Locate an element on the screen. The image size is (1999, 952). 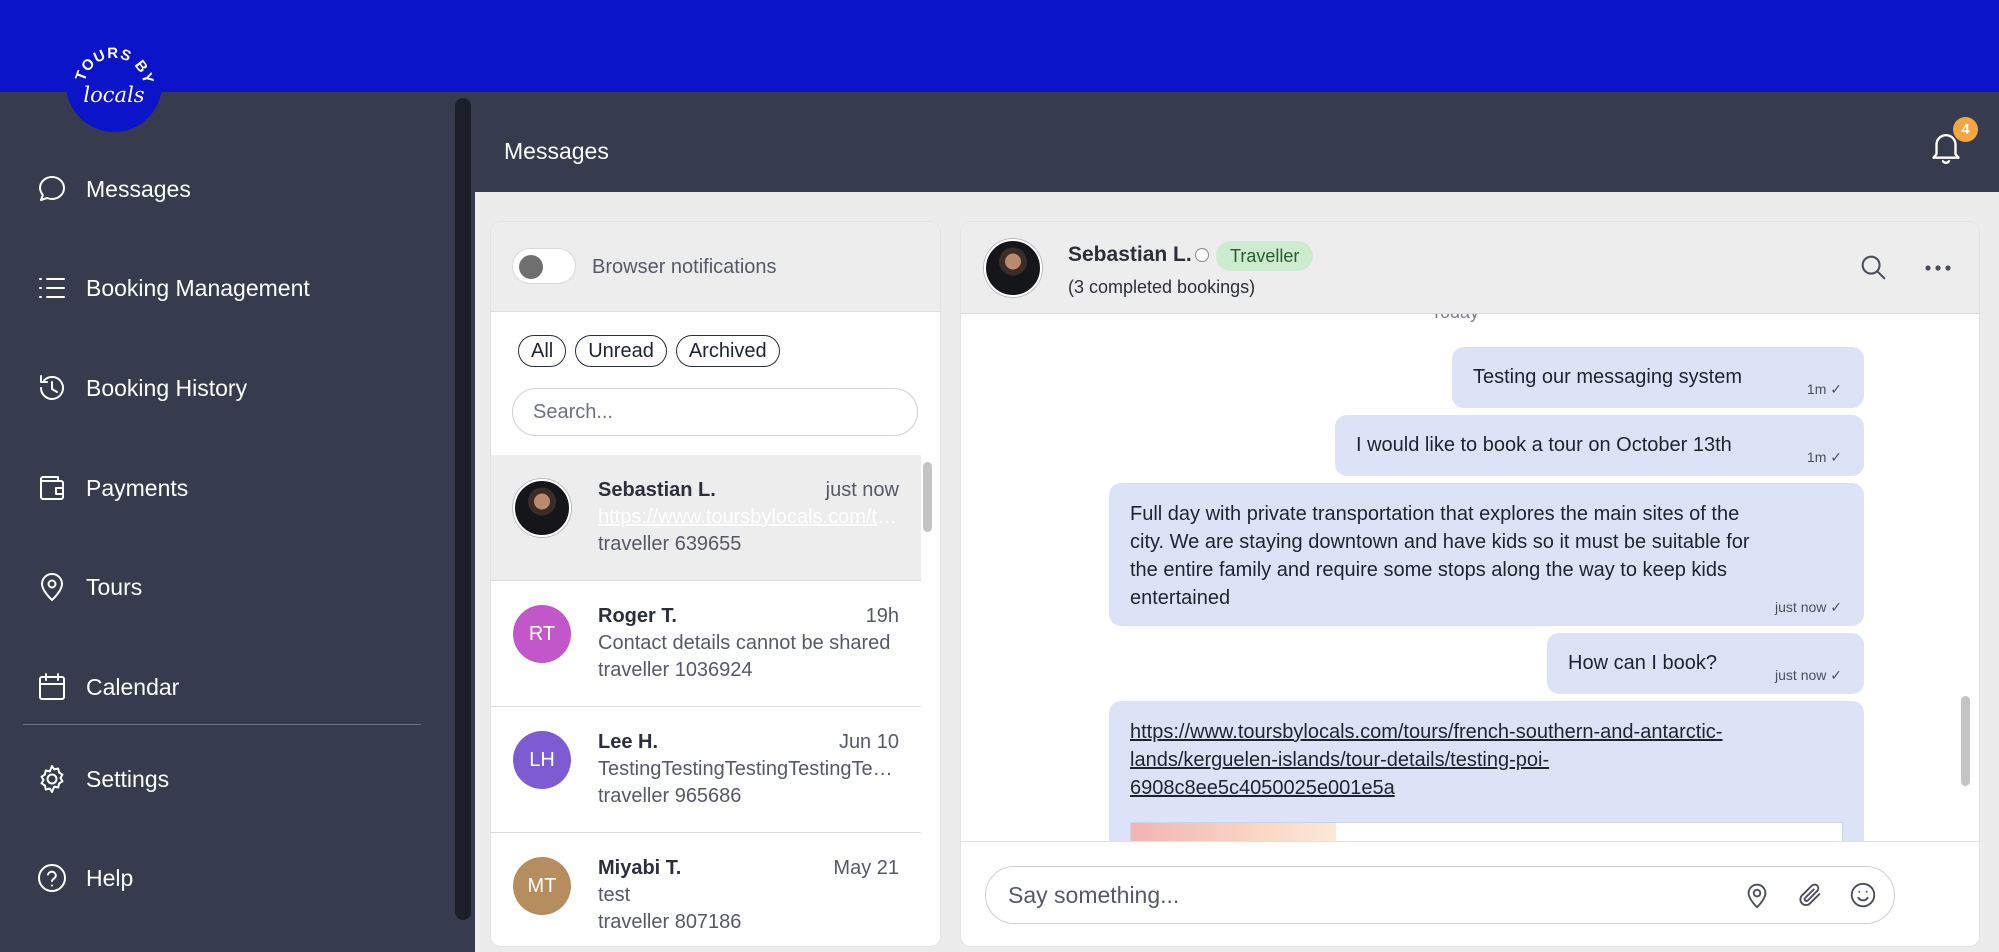
message-text: How can I book? is located at coordinates (1642, 663).